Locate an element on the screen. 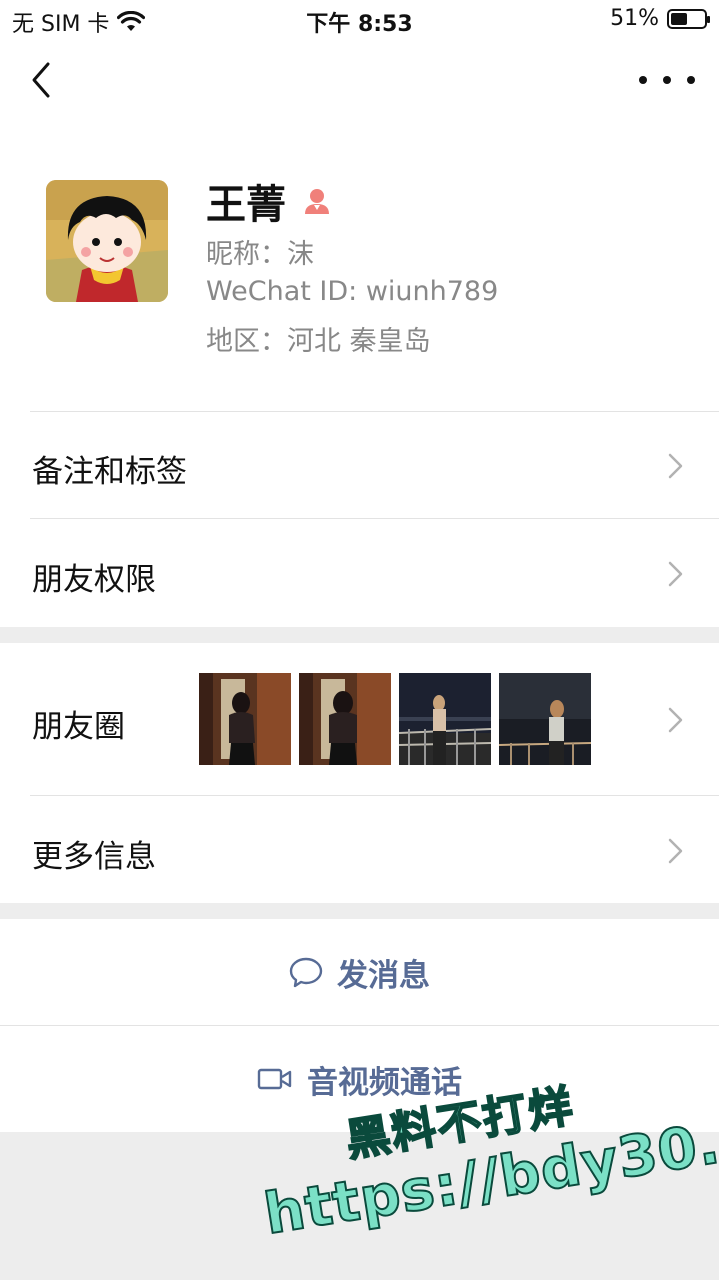  remarks-tags-label: 备注和标签 is located at coordinates (109, 472).